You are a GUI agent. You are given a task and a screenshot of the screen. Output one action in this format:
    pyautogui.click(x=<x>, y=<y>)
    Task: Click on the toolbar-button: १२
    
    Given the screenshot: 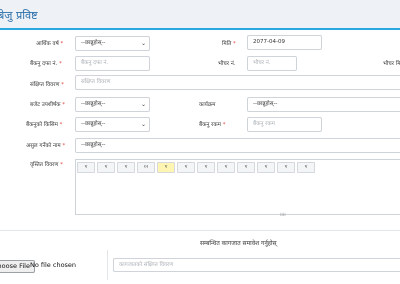 What is the action you would take?
    pyautogui.click(x=146, y=167)
    